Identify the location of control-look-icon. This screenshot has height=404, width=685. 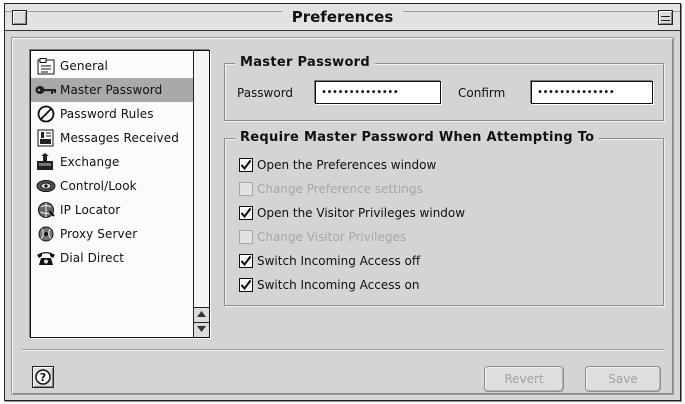
(46, 186).